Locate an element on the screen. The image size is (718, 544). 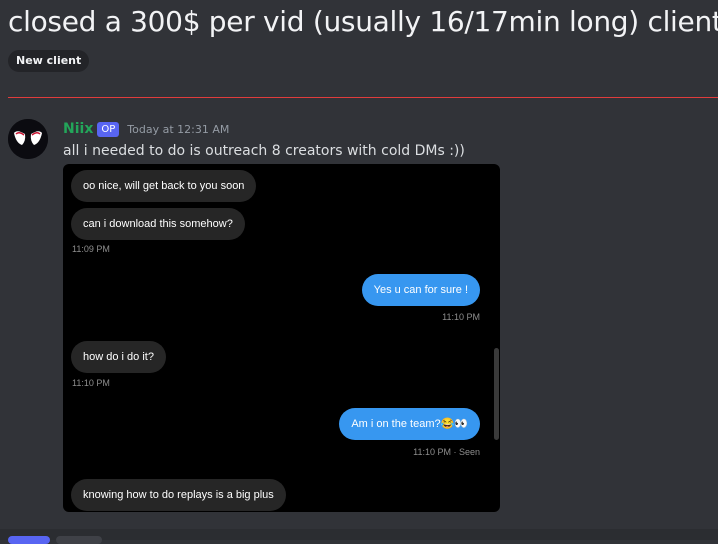
op-badge: OP is located at coordinates (108, 129).